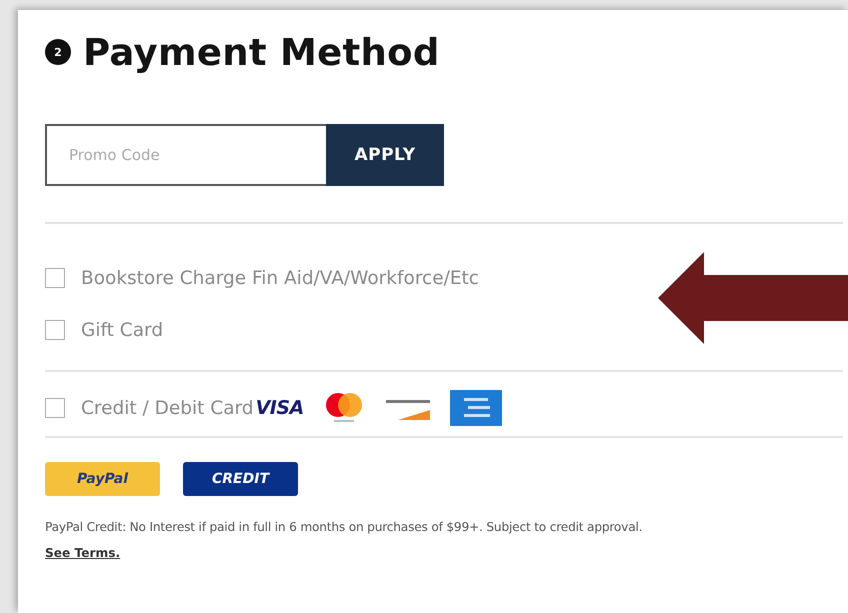 The width and height of the screenshot is (848, 613). Describe the element at coordinates (344, 527) in the screenshot. I see `credit-terms-text: PayPal Credit: No Interest if paid in full in 6 months on purchases of $99+. Subject to credit approval.` at that location.